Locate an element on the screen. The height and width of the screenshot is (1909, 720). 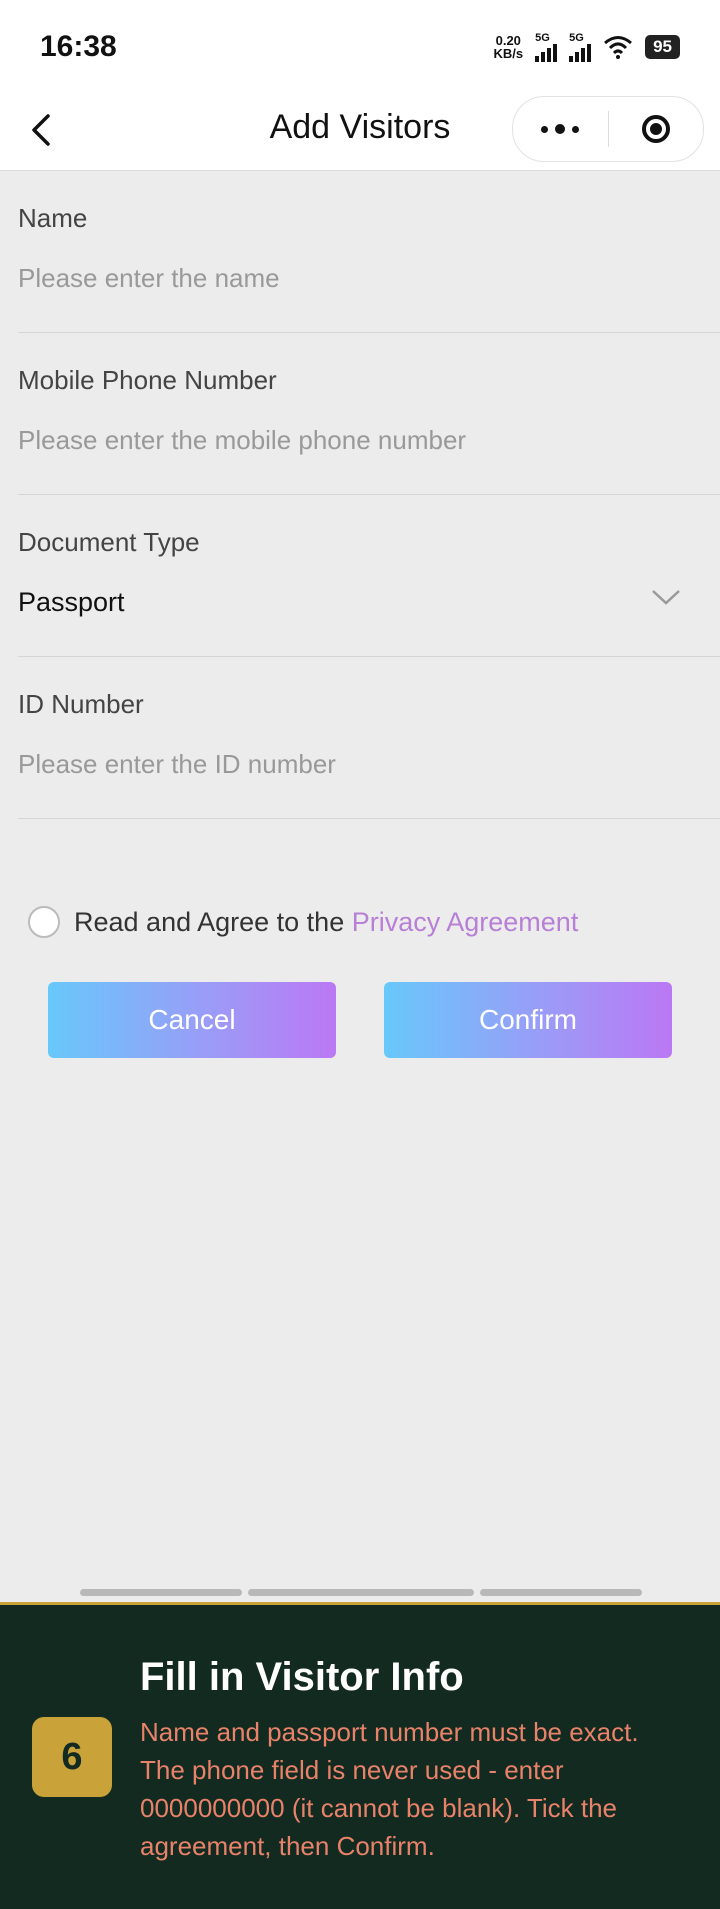
status-time: 16:38 is located at coordinates (78, 46).